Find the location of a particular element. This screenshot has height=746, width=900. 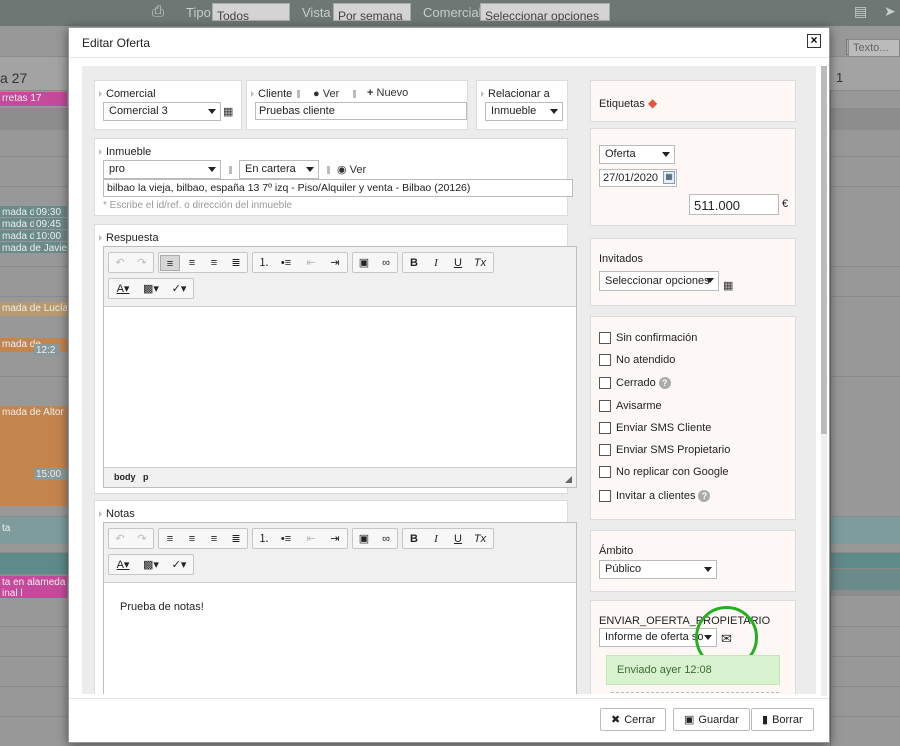

ambito-select: Público is located at coordinates (658, 569).